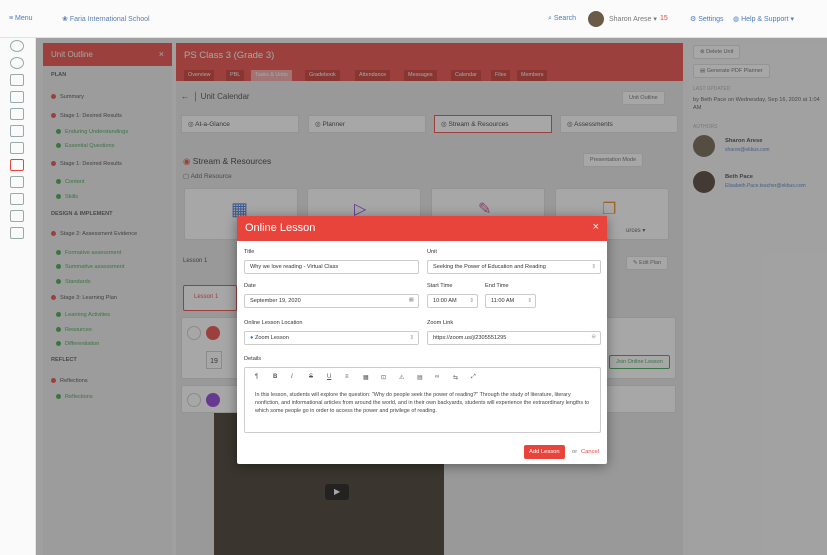  I want to click on title-input: Why we love reading - Virtual Class, so click(331, 267).